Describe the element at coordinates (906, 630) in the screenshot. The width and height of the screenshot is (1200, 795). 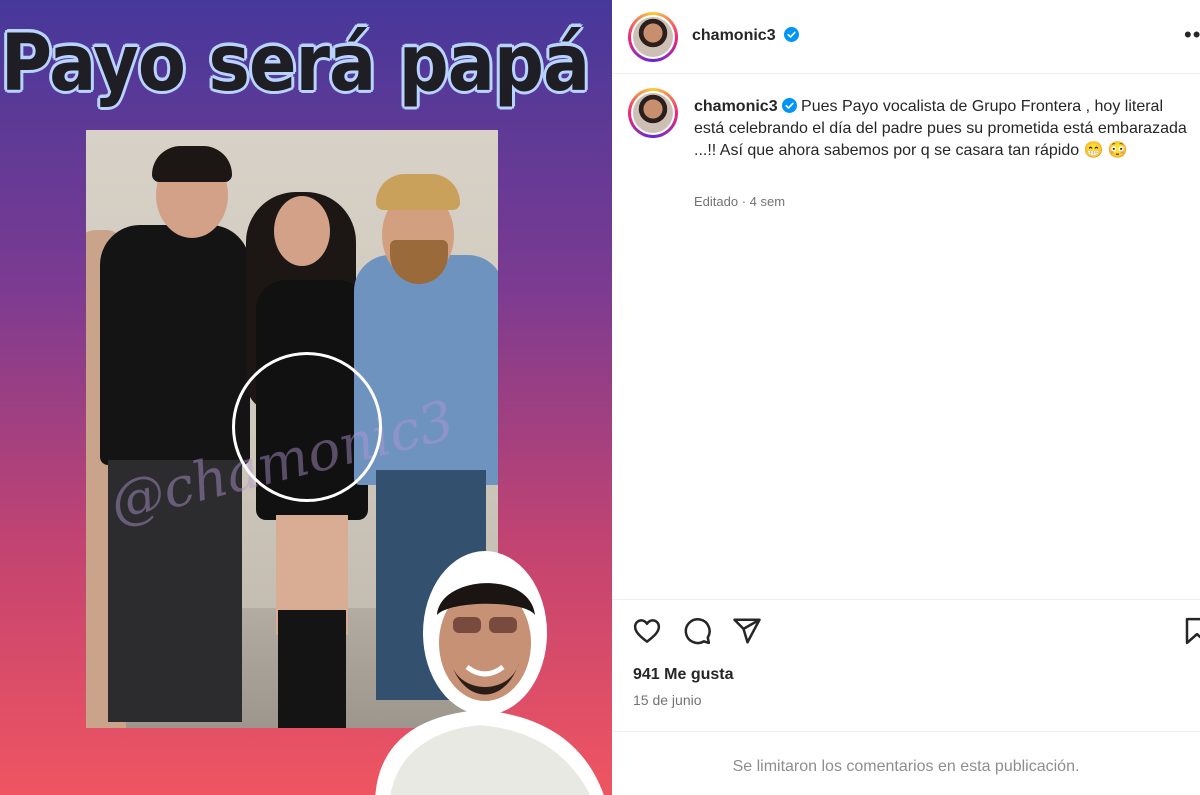
I see `actions-bar` at that location.